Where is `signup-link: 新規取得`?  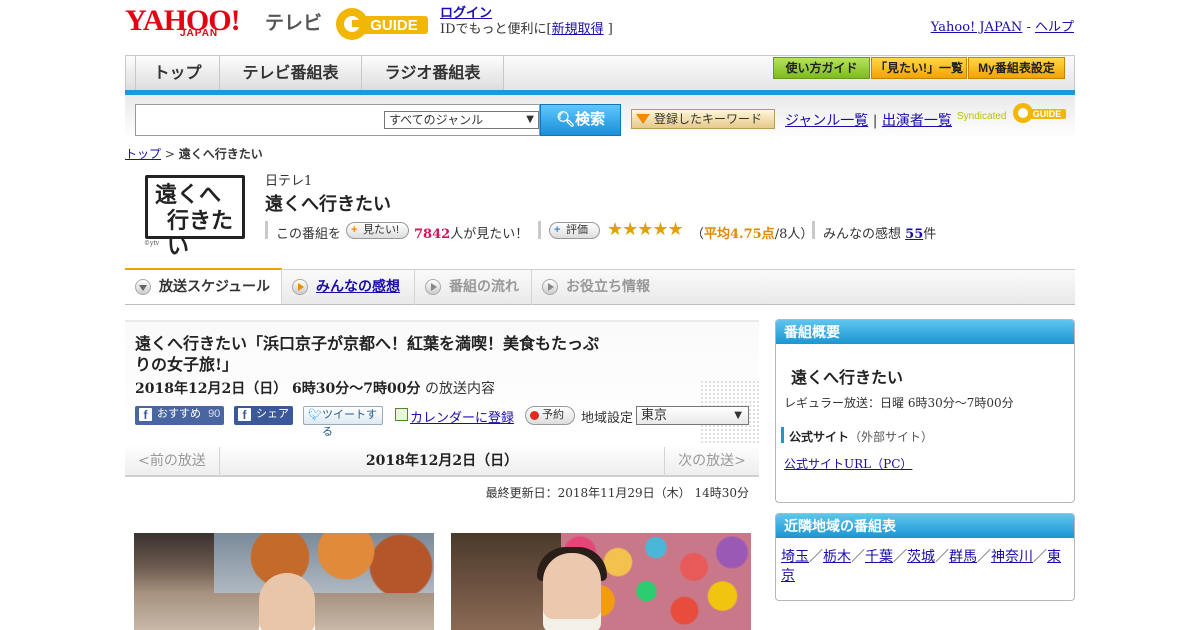
signup-link: 新規取得 is located at coordinates (578, 29).